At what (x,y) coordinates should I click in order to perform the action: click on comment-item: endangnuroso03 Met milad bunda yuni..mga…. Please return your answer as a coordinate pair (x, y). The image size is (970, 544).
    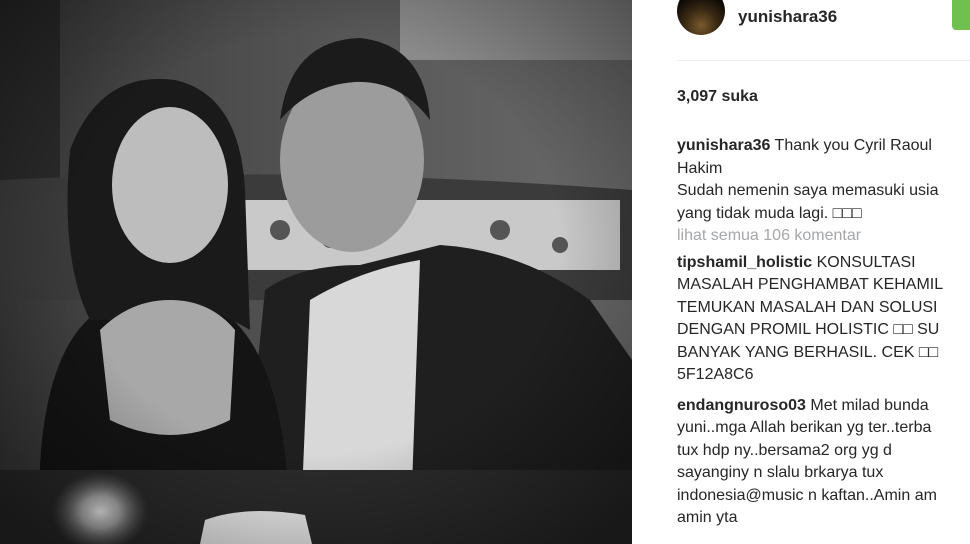
    Looking at the image, I should click on (823, 462).